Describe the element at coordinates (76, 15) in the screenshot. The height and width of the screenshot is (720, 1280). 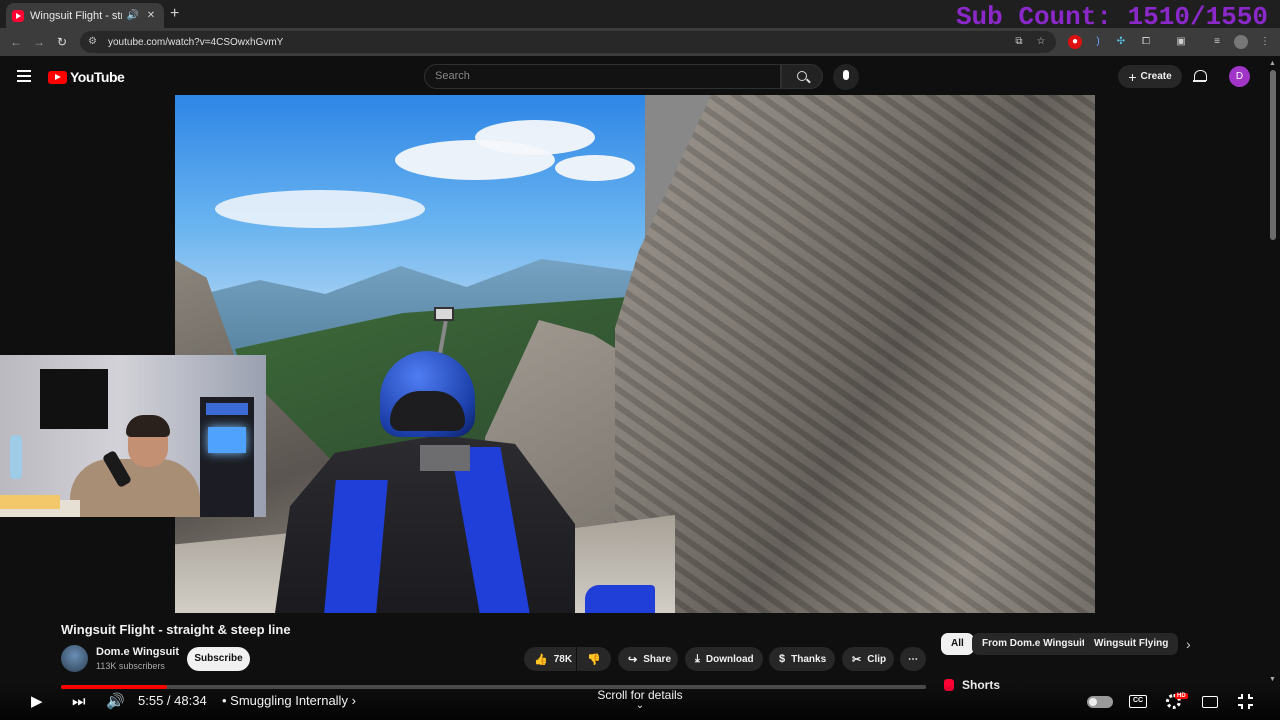
I see `tab-title: Wingsuit Flight - straight &` at that location.